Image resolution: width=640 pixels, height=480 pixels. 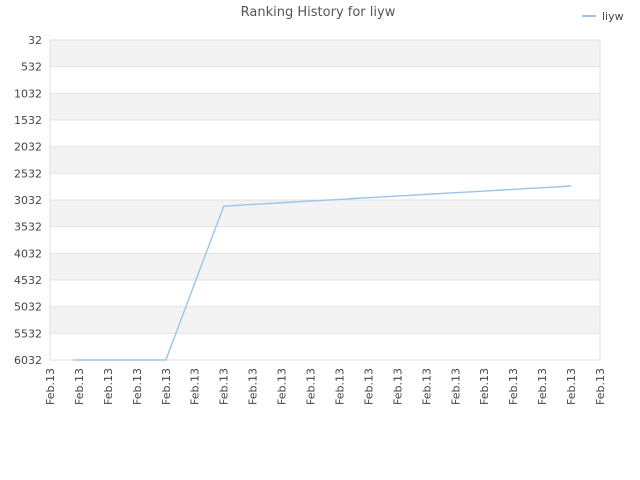 What do you see at coordinates (28, 173) in the screenshot?
I see `y-tick-label: 2532` at bounding box center [28, 173].